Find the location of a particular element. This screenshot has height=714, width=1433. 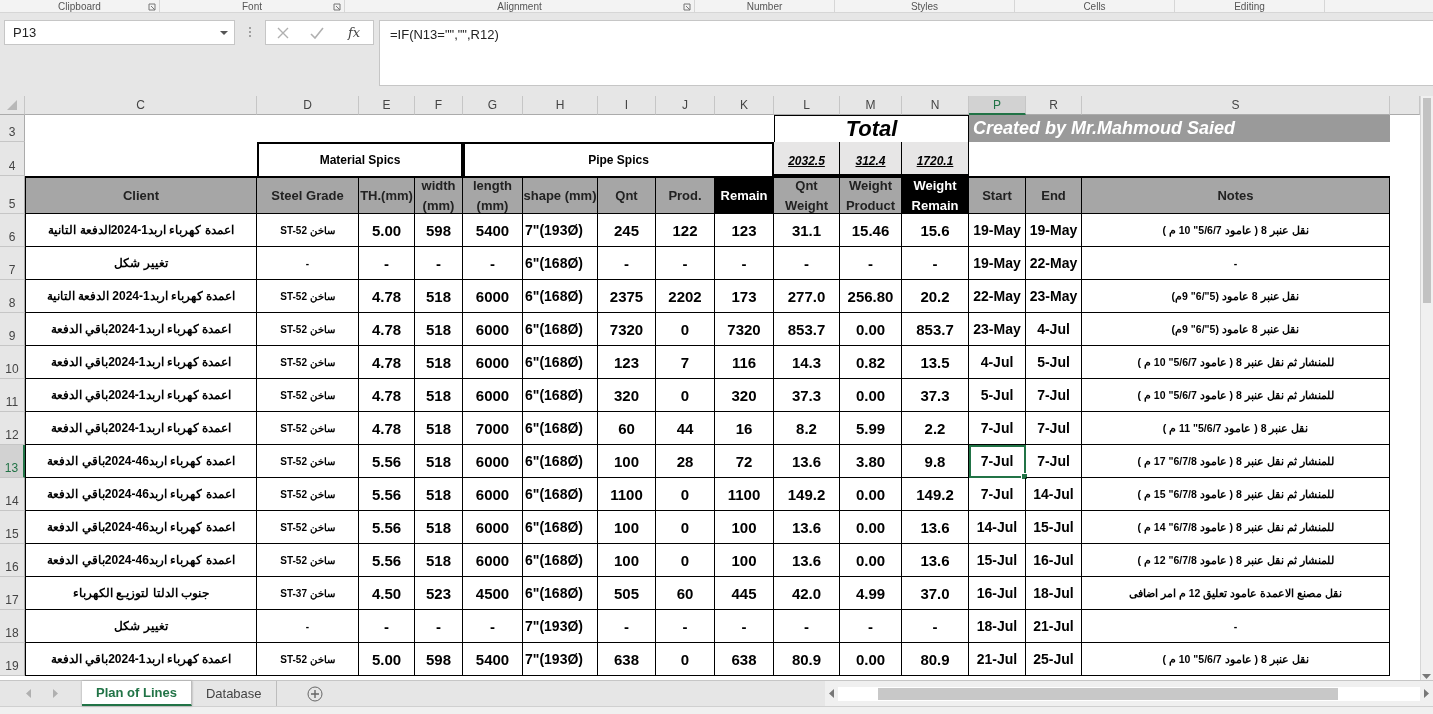

column-header: K is located at coordinates (744, 105).